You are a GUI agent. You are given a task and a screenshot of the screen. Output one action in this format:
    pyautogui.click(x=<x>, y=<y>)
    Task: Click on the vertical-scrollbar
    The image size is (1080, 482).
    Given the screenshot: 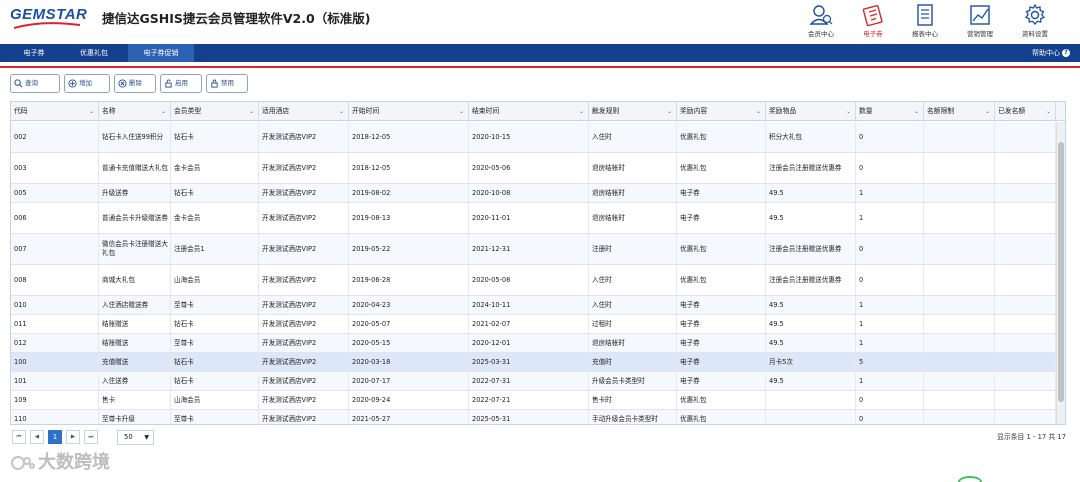 What is the action you would take?
    pyautogui.click(x=1060, y=273)
    